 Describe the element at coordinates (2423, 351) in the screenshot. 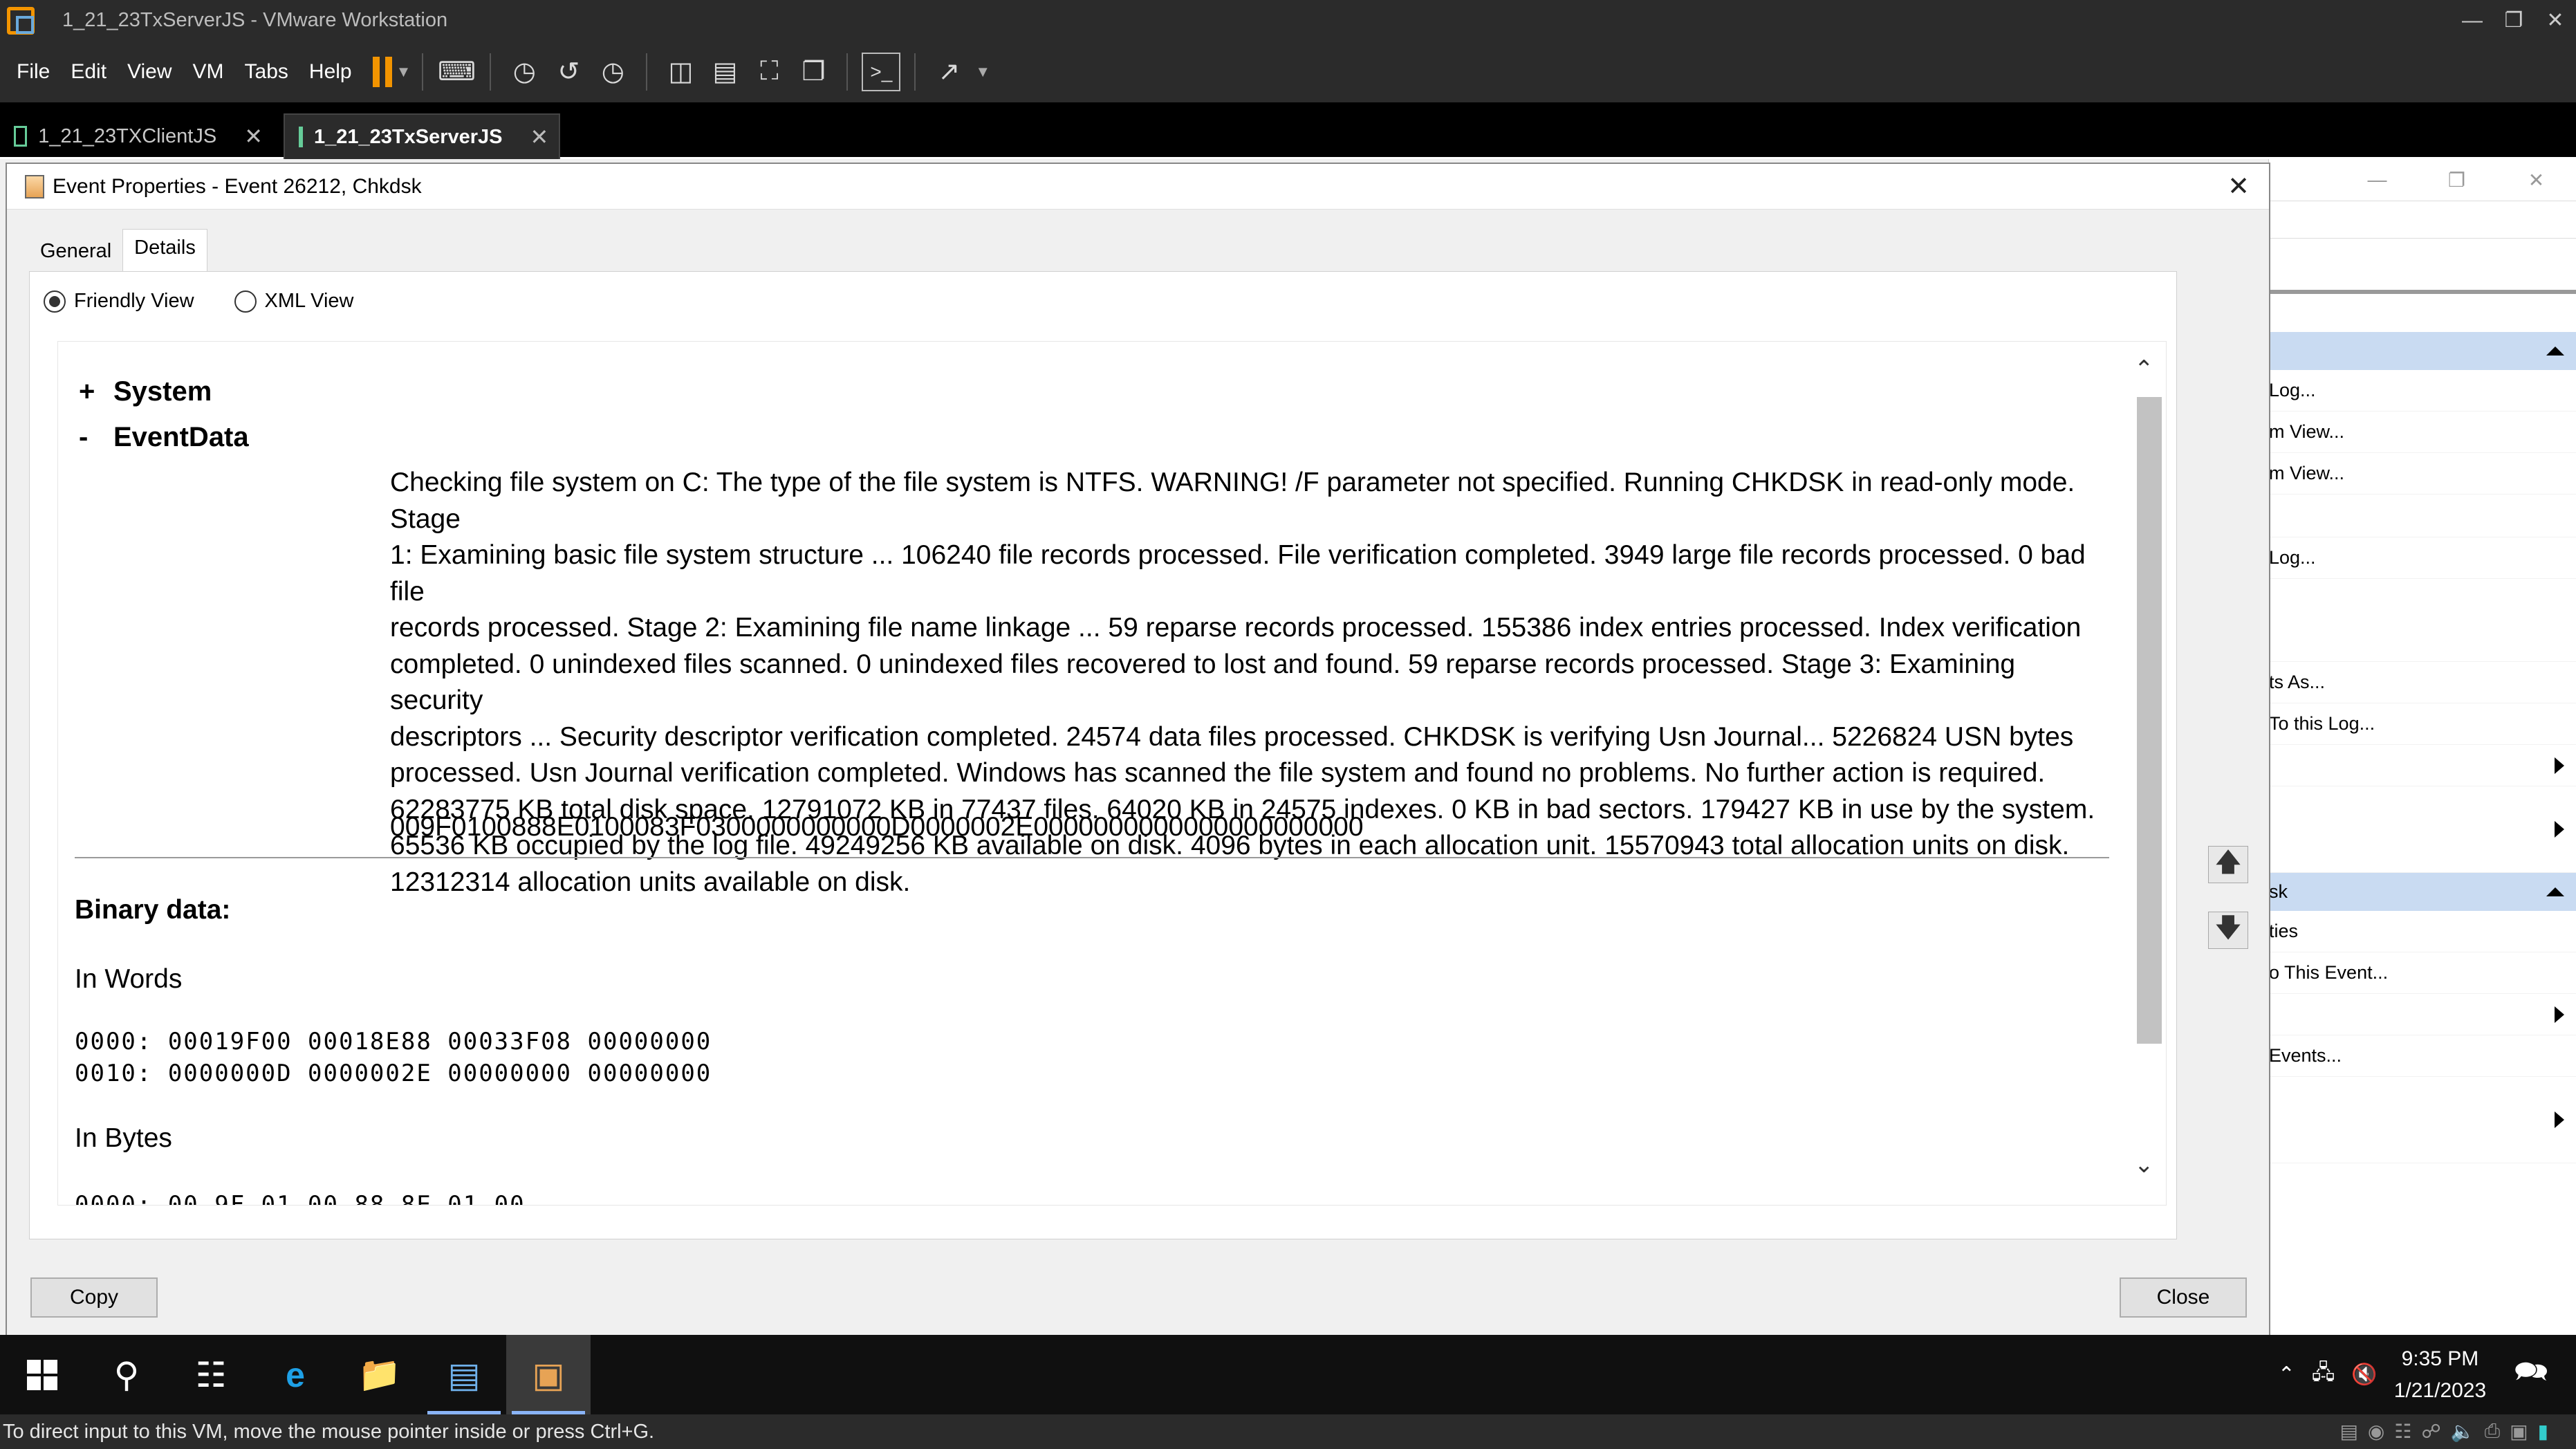

I see `actions-header` at that location.